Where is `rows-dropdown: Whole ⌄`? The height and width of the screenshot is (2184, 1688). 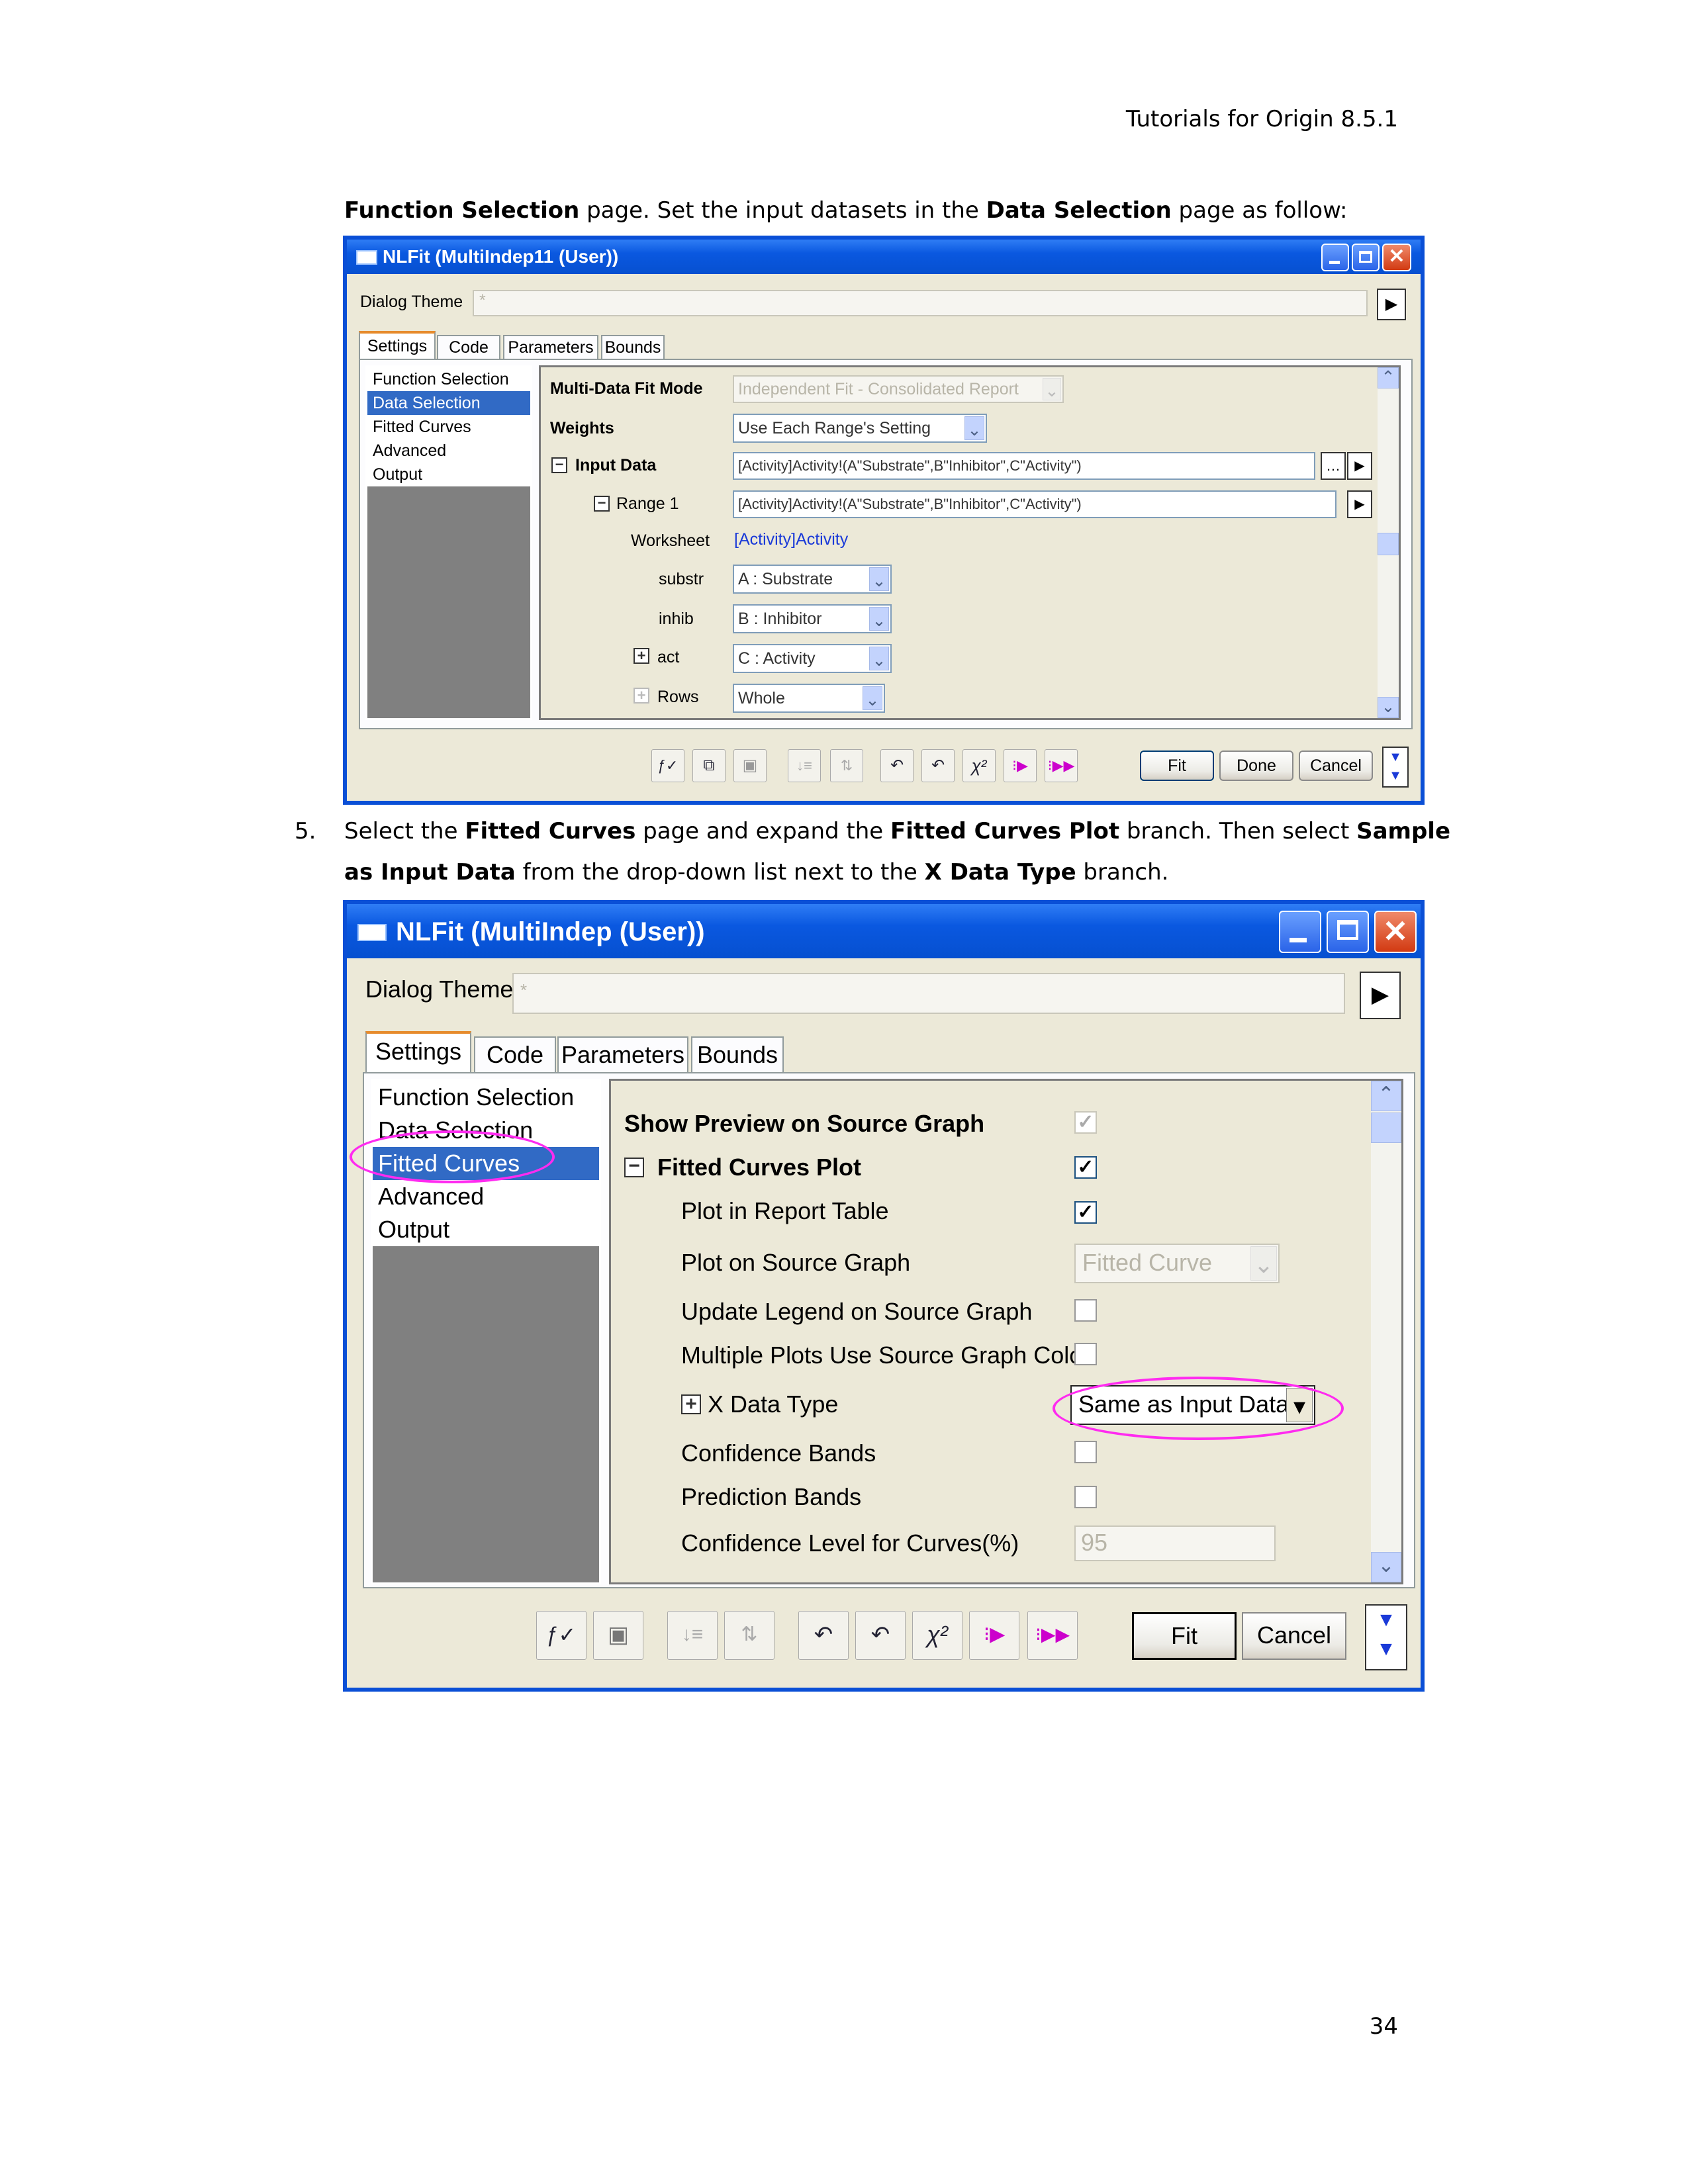
rows-dropdown: Whole ⌄ is located at coordinates (809, 698).